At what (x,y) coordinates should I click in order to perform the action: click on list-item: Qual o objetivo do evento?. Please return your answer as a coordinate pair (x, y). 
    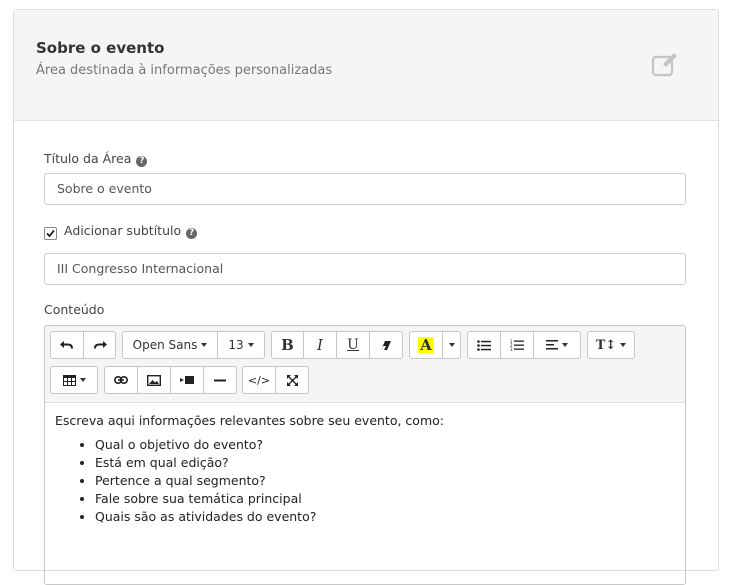
    Looking at the image, I should click on (385, 445).